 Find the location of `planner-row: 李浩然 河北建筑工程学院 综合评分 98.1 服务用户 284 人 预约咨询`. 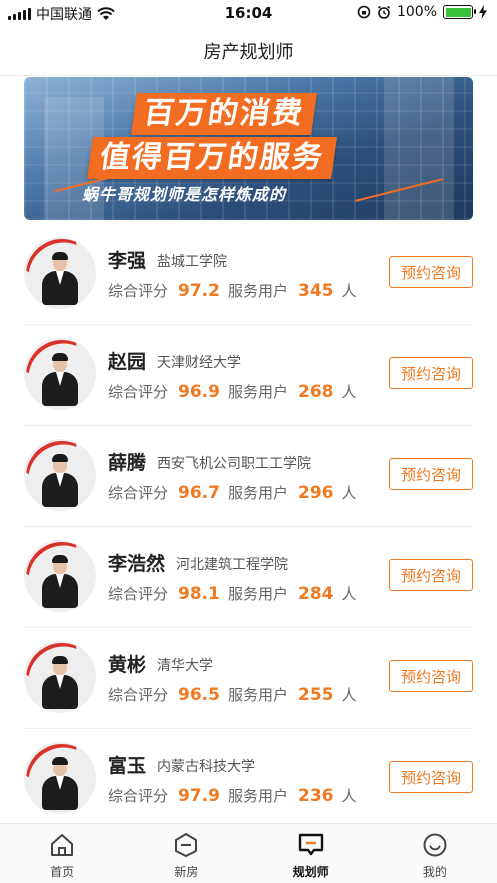

planner-row: 李浩然 河北建筑工程学院 综合评分 98.1 服务用户 284 人 预约咨询 is located at coordinates (248, 577).